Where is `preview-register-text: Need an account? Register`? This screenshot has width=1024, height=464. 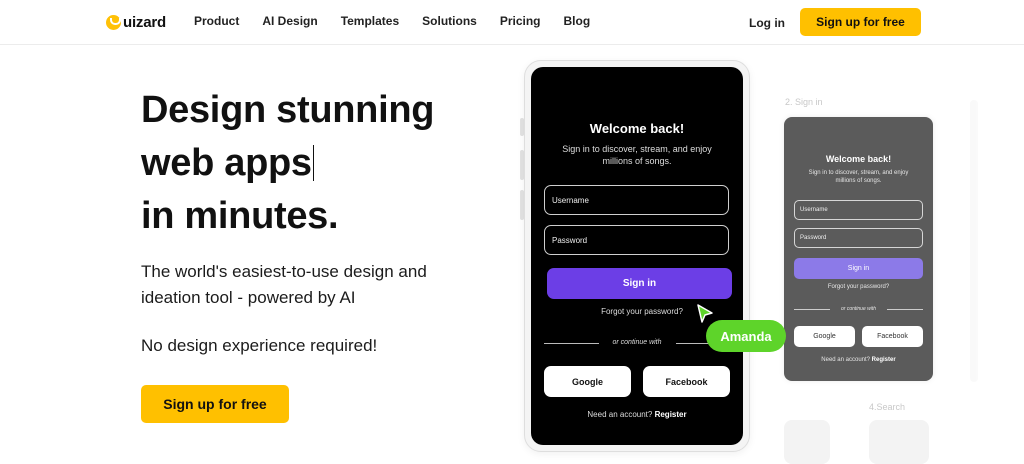 preview-register-text: Need an account? Register is located at coordinates (858, 360).